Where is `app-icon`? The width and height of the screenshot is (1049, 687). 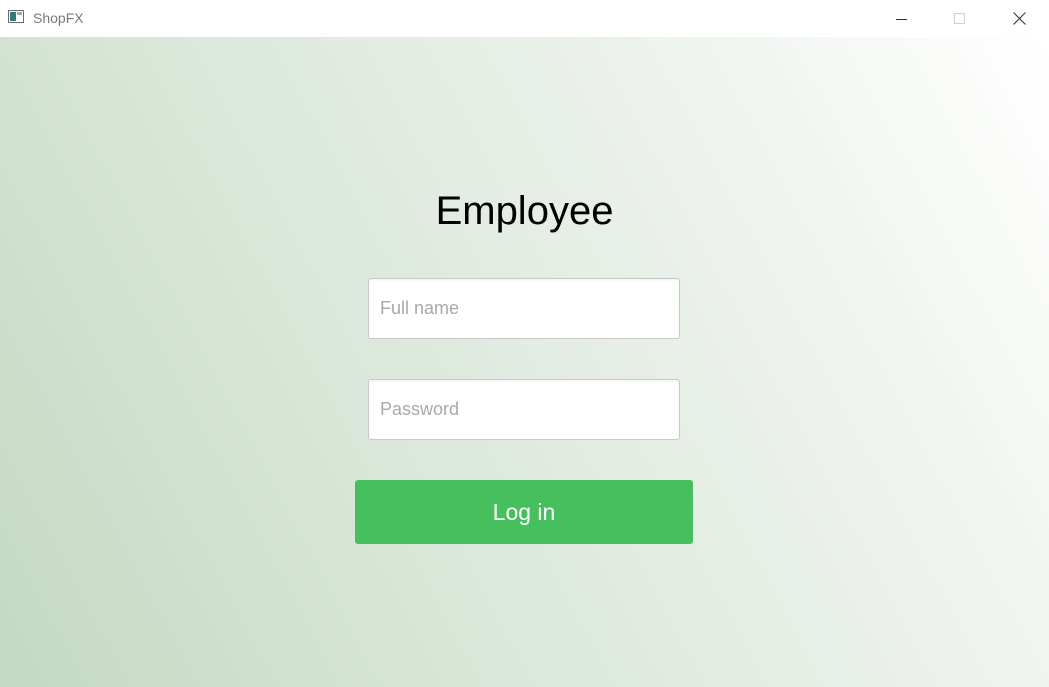 app-icon is located at coordinates (16, 16).